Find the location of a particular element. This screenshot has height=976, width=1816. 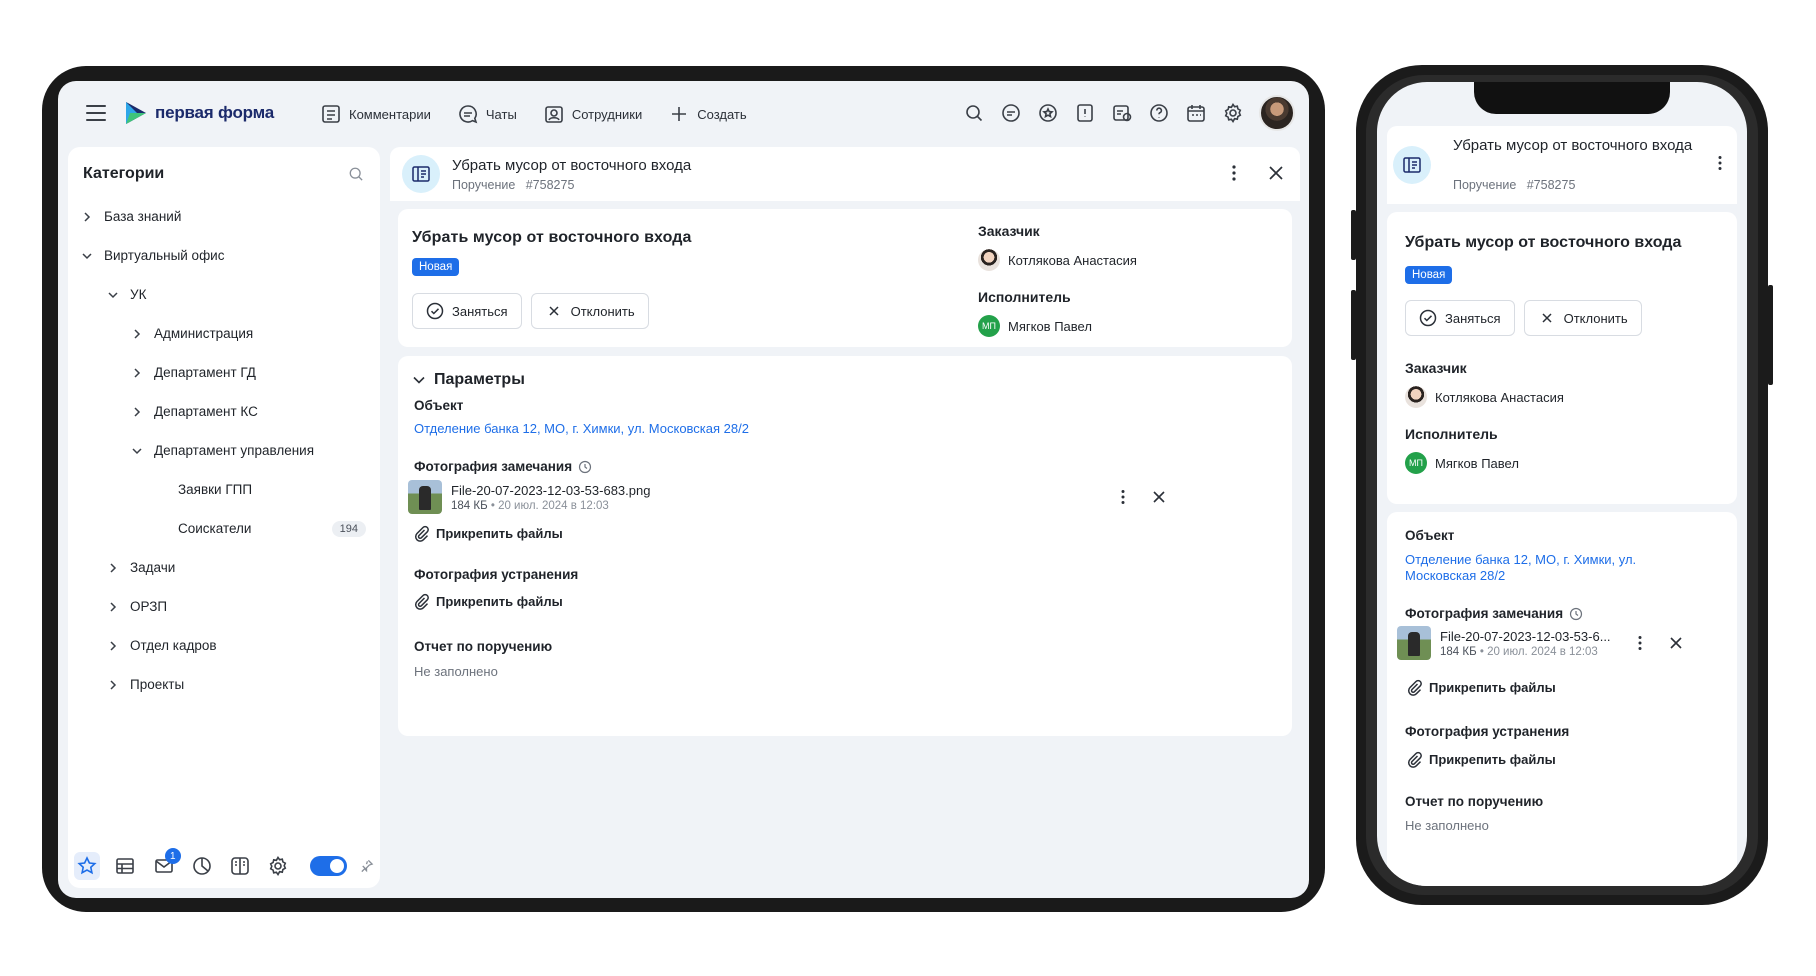

sidebar-title: Категории is located at coordinates (124, 173).